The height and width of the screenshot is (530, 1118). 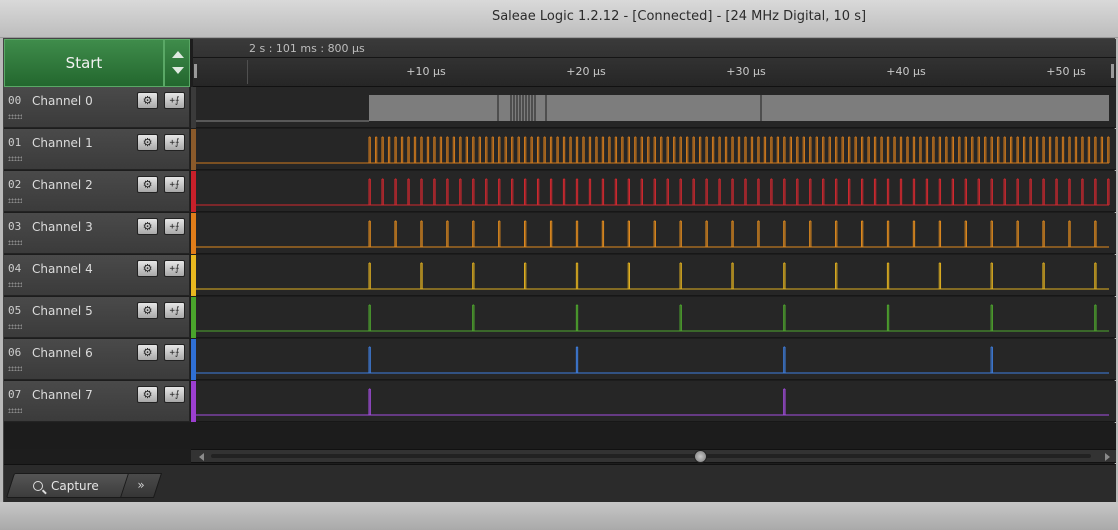 What do you see at coordinates (178, 54) in the screenshot?
I see `chevron-up-icon` at bounding box center [178, 54].